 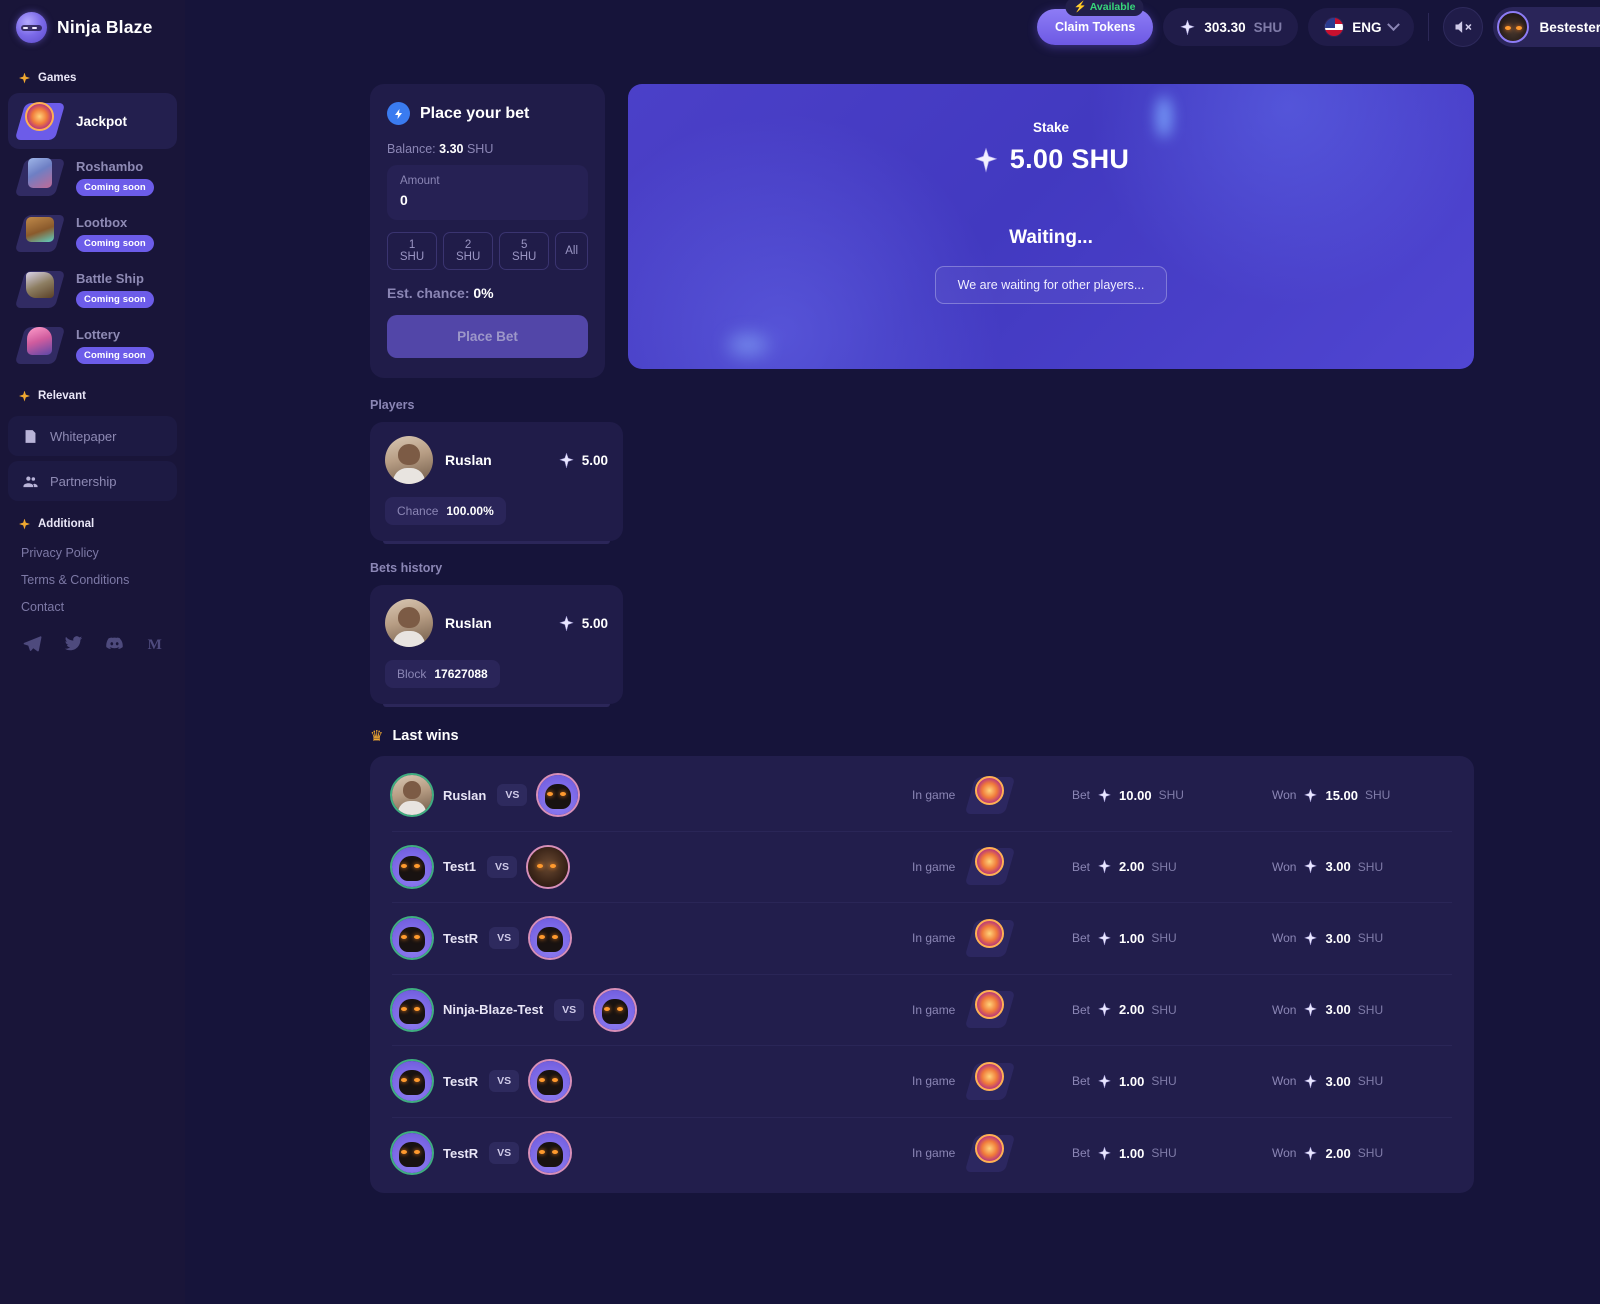 I want to click on language-selector: ENG, so click(x=1361, y=27).